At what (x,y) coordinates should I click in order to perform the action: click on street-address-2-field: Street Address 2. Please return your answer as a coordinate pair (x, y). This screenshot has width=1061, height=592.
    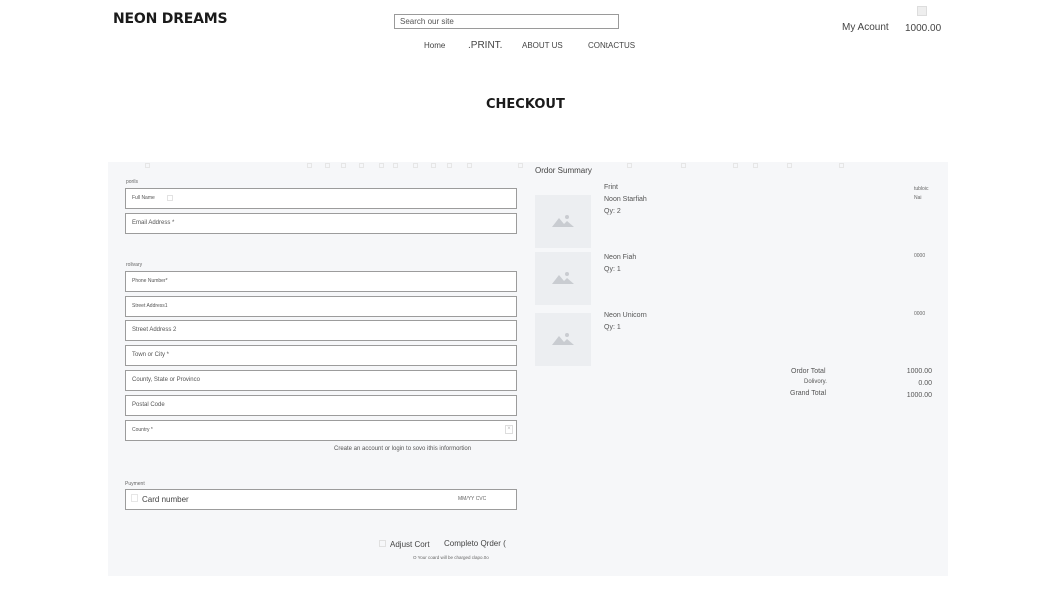
    Looking at the image, I should click on (321, 330).